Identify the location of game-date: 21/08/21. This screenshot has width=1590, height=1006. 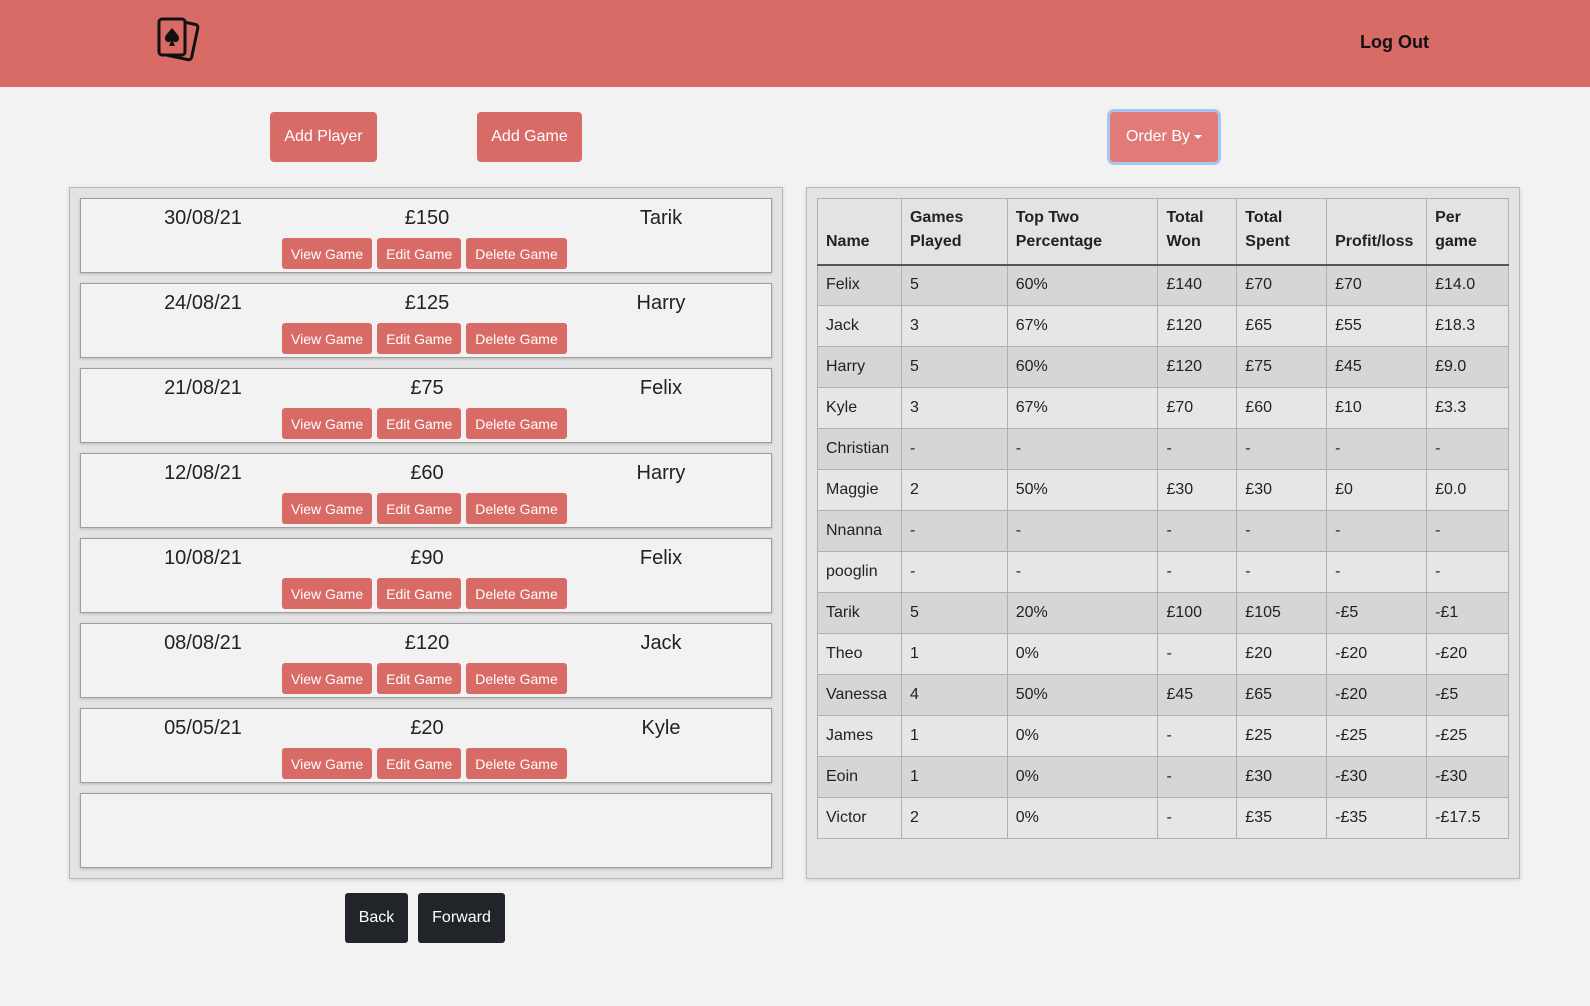
(203, 388).